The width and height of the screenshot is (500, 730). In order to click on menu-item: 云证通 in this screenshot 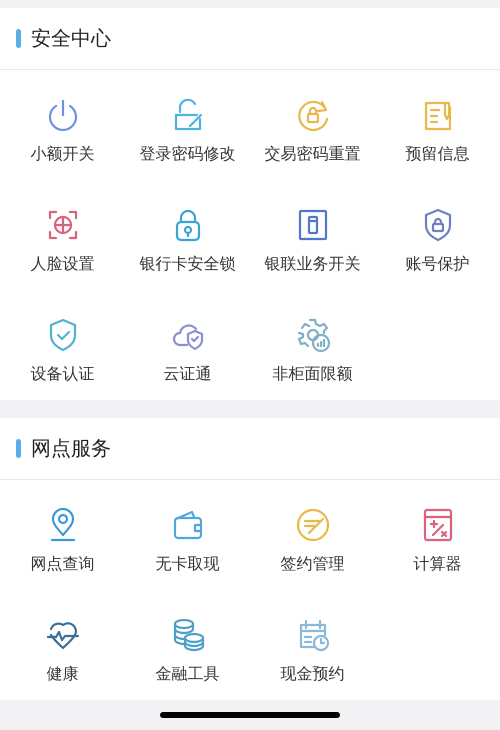, I will do `click(187, 345)`.